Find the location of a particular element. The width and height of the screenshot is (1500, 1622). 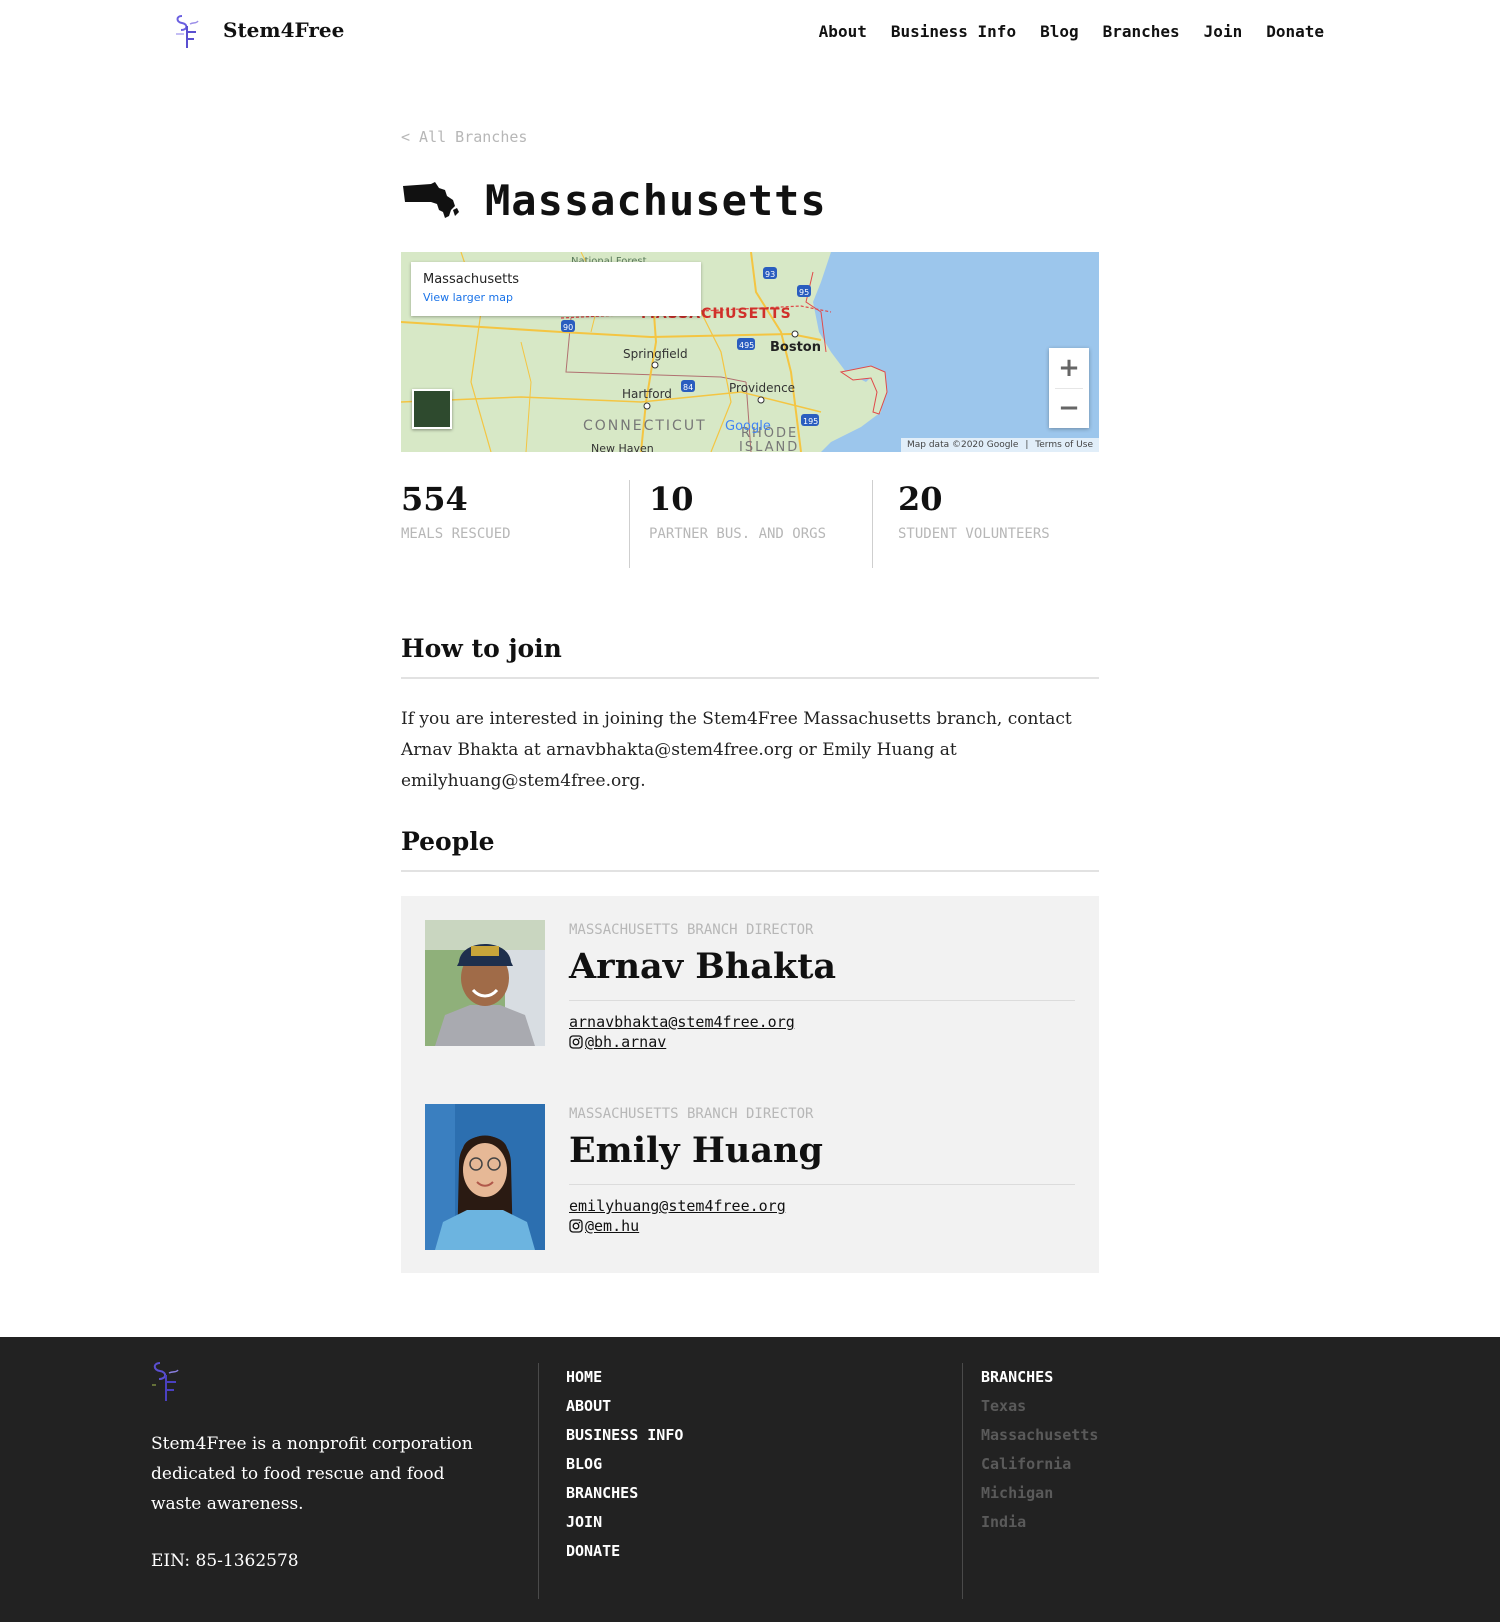

footer-ein: EIN: 85-1362578 is located at coordinates (225, 1561).